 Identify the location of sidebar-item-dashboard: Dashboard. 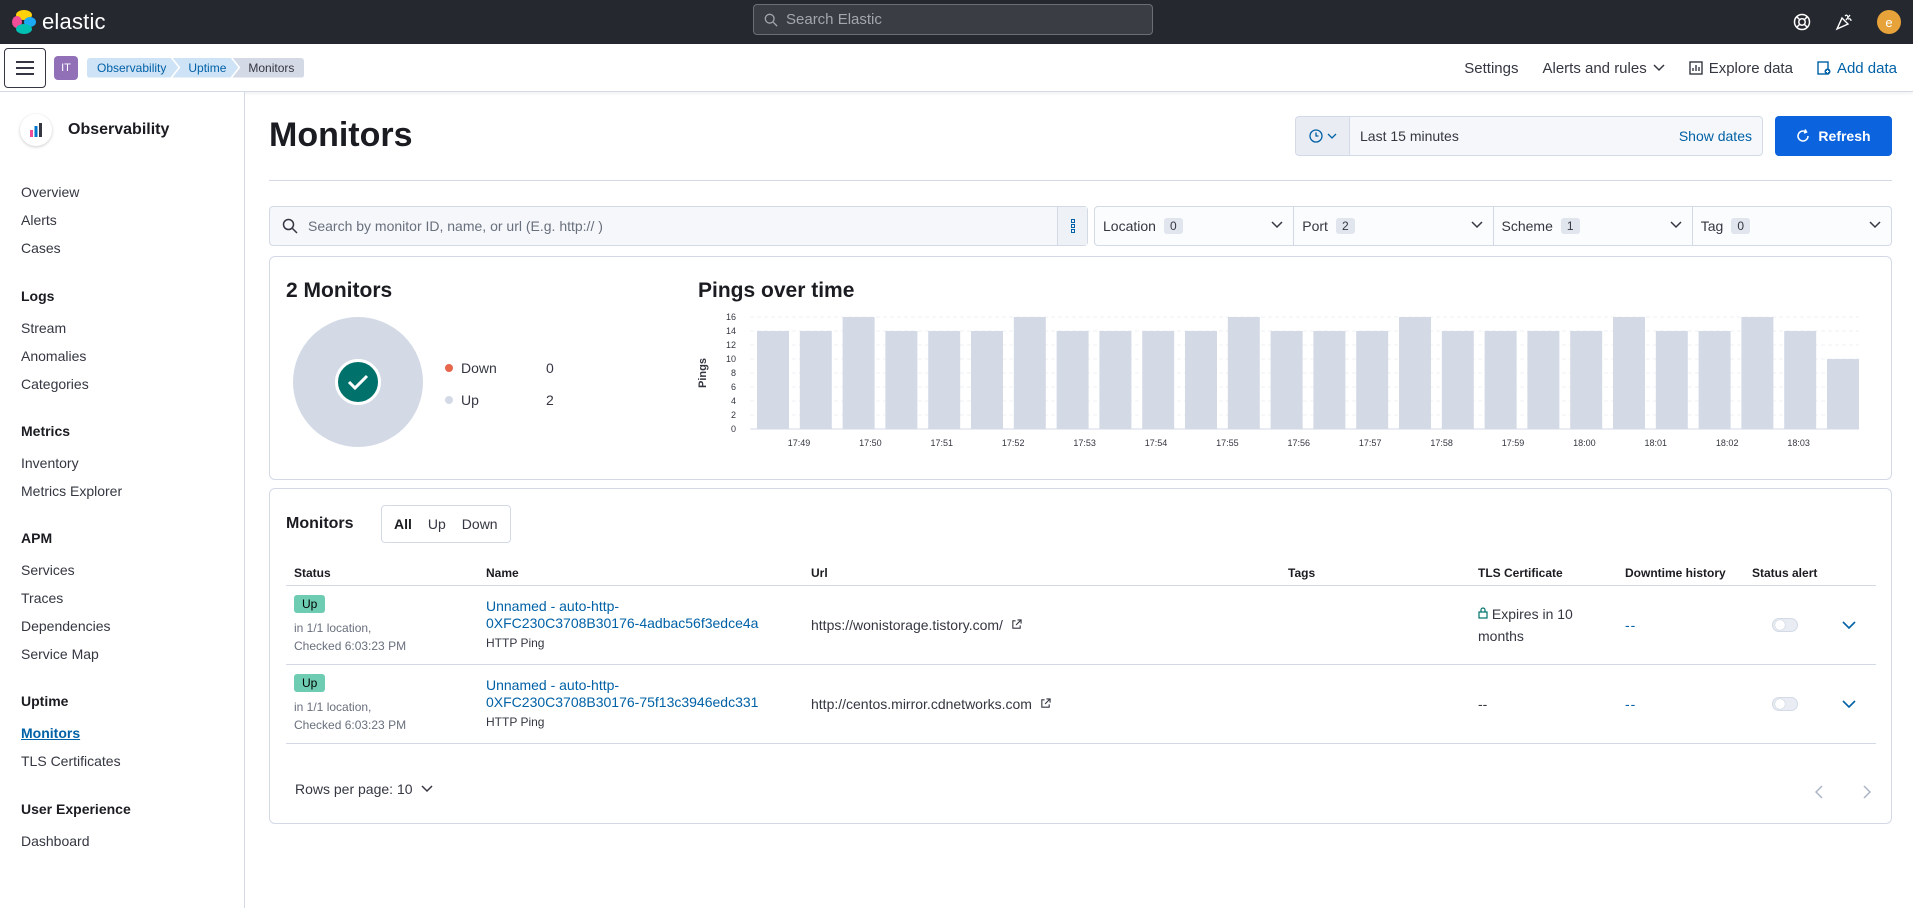
(76, 841).